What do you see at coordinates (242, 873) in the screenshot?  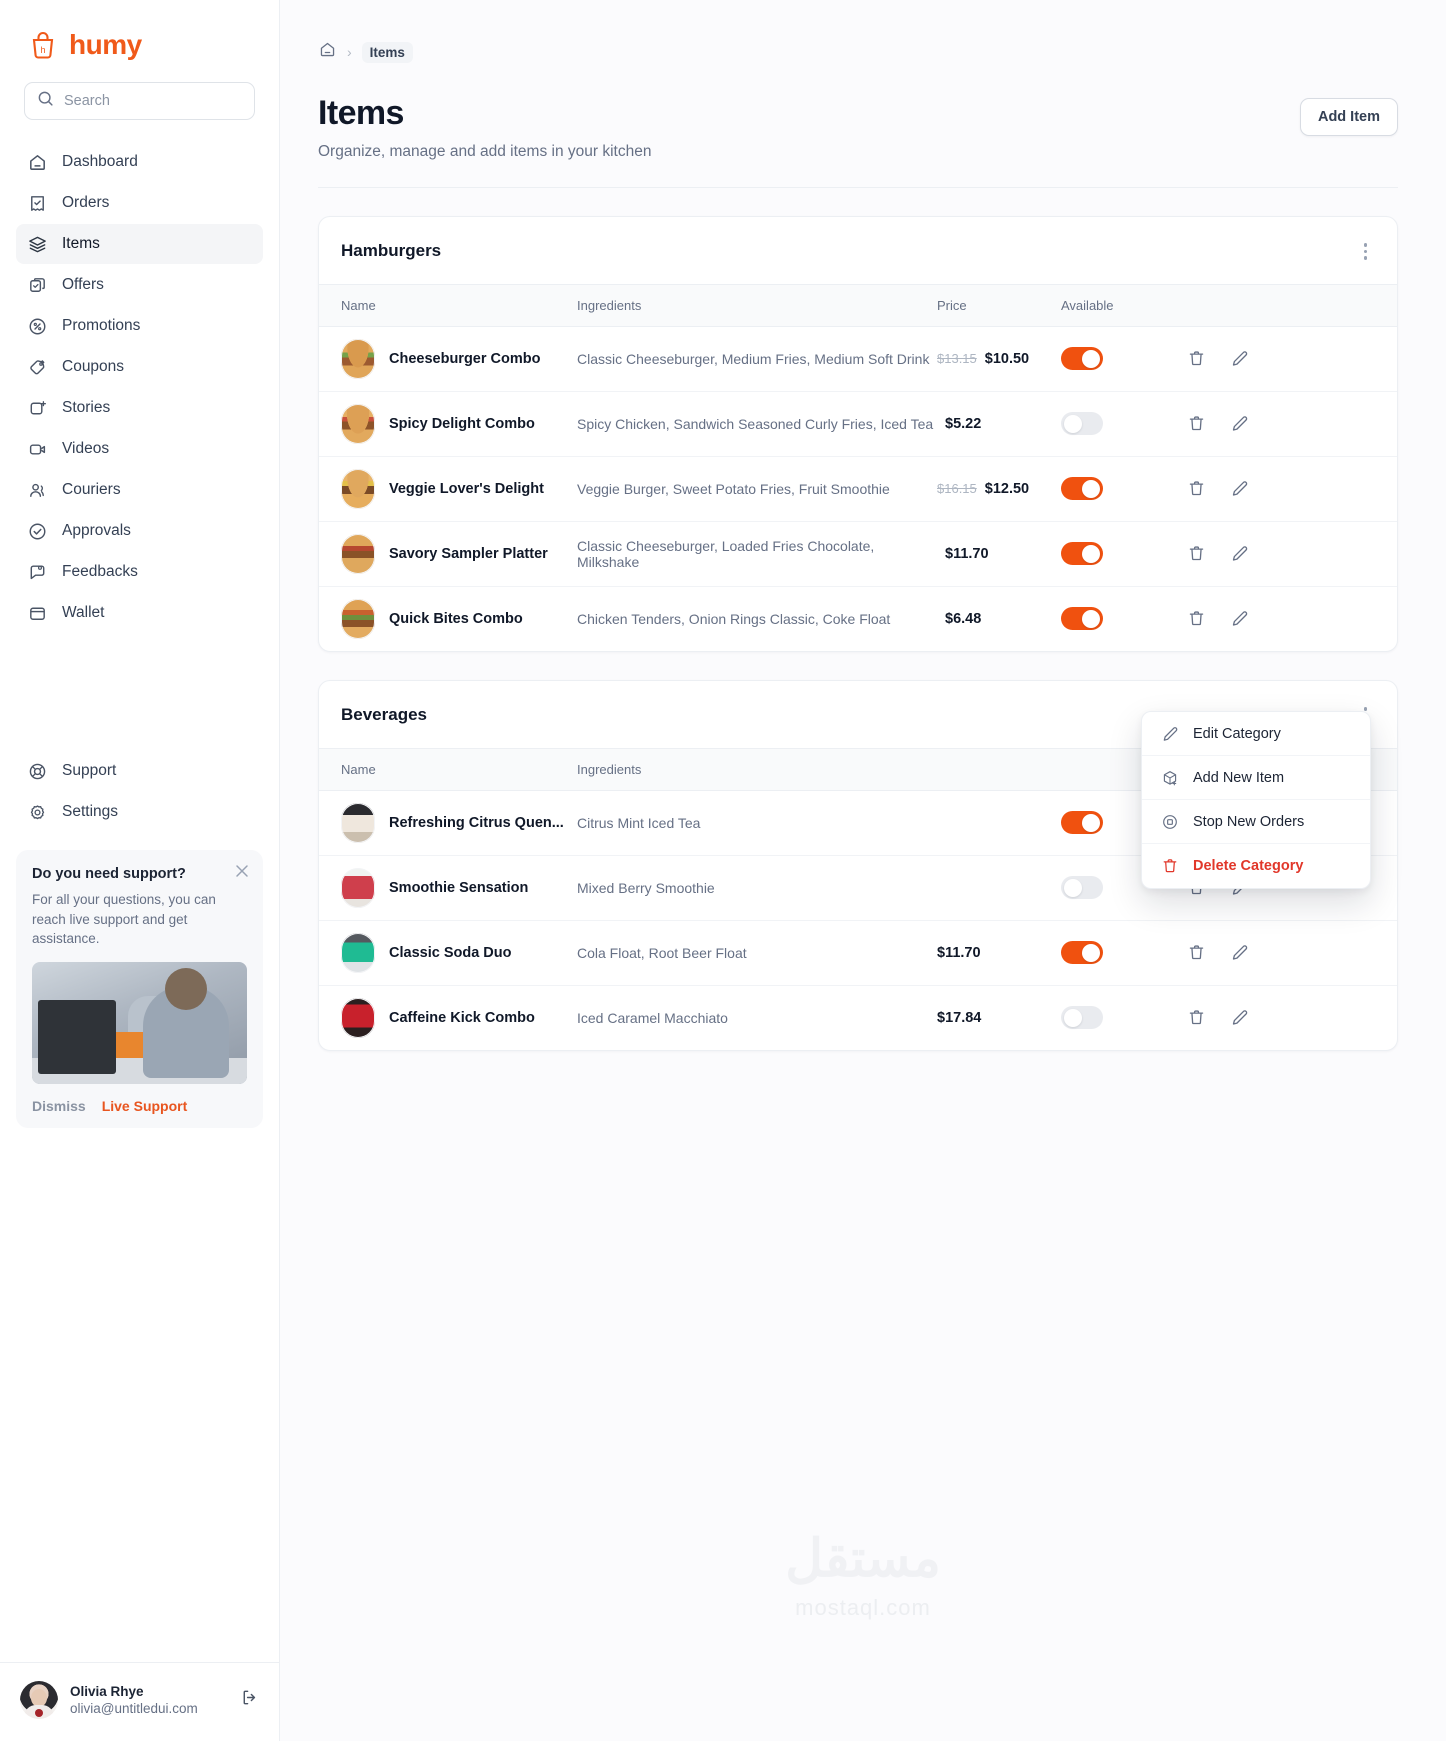 I see `close-icon` at bounding box center [242, 873].